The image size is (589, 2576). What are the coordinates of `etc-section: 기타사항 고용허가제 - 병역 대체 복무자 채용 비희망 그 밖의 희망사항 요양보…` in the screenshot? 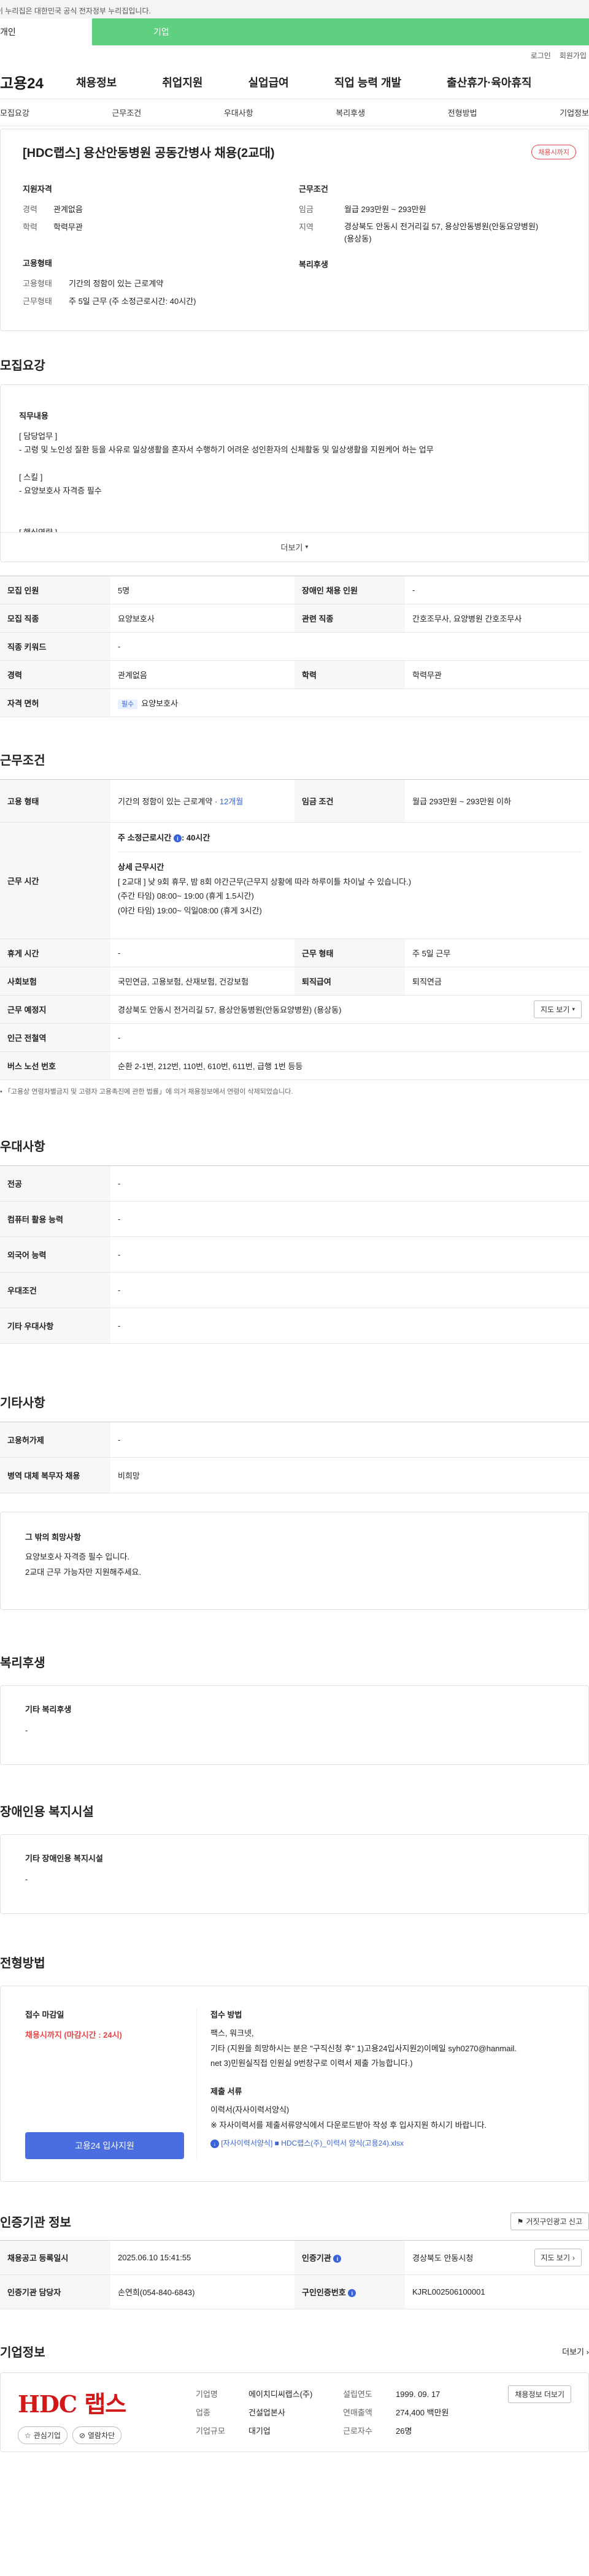 It's located at (294, 1501).